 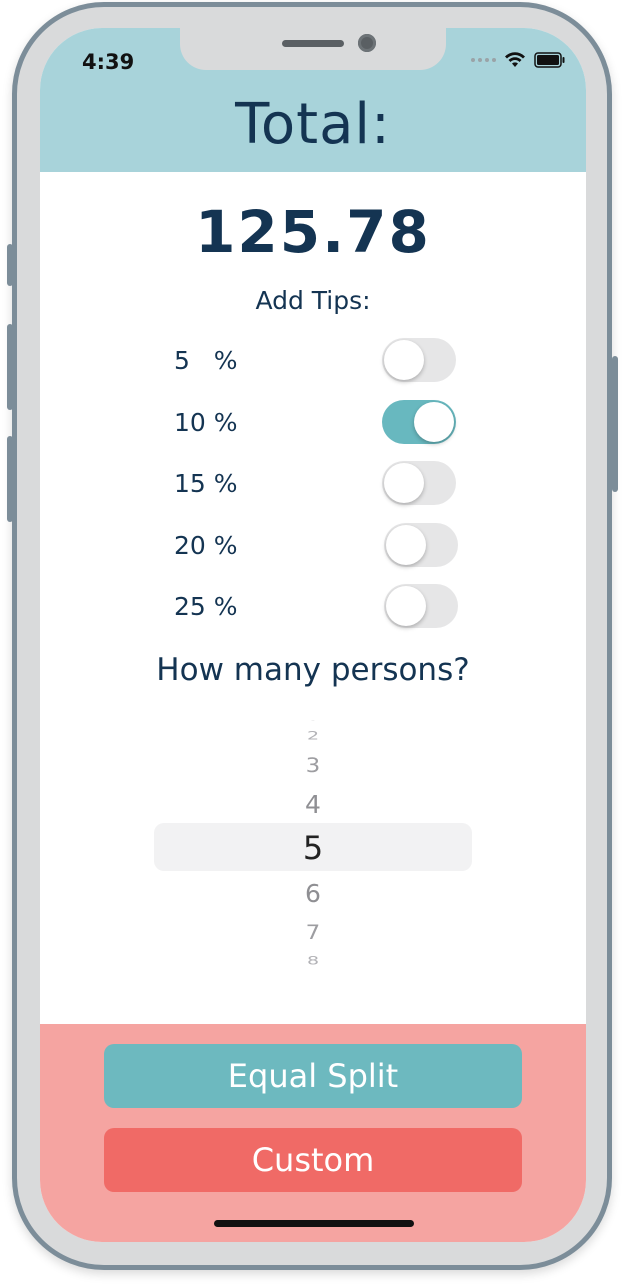 I want to click on tip-row: 20 %, so click(x=313, y=546).